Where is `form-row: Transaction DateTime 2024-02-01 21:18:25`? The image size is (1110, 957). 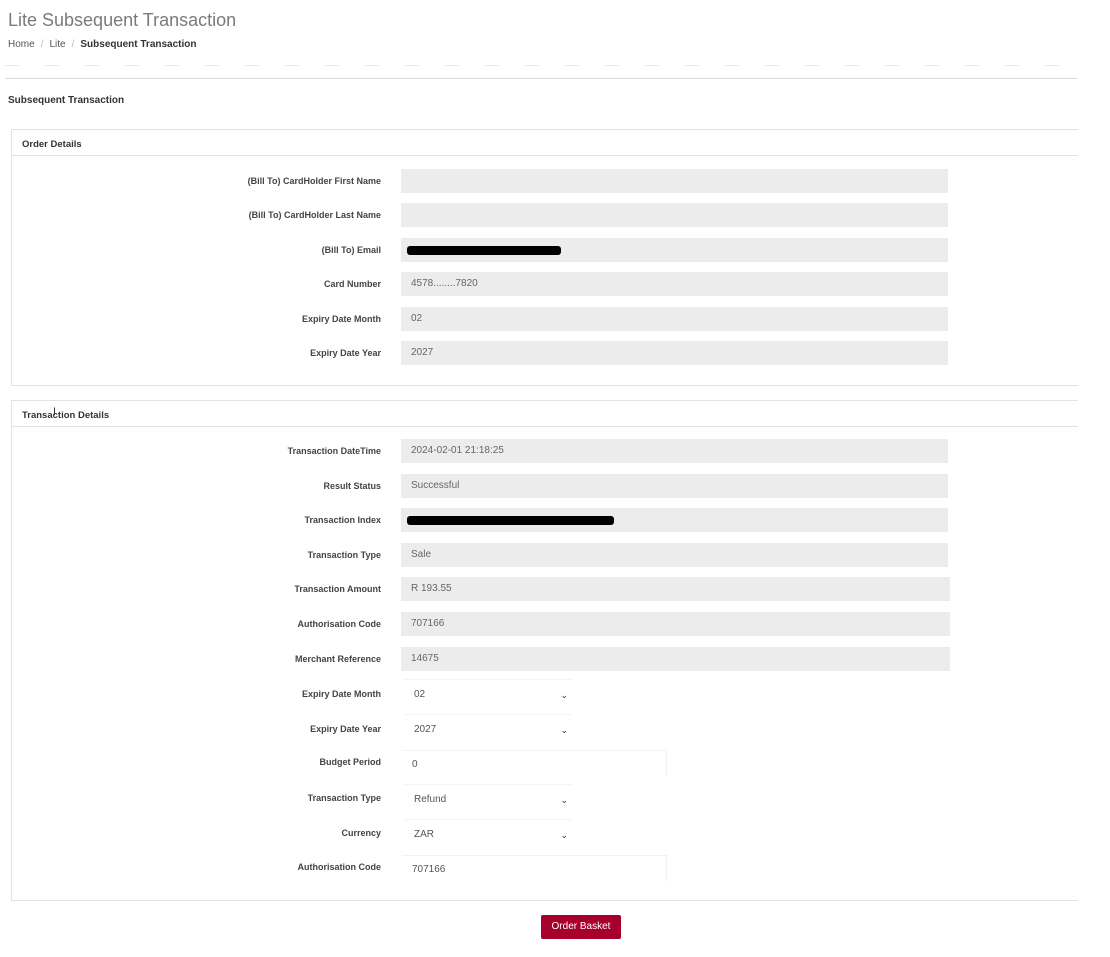 form-row: Transaction DateTime 2024-02-01 21:18:25 is located at coordinates (545, 451).